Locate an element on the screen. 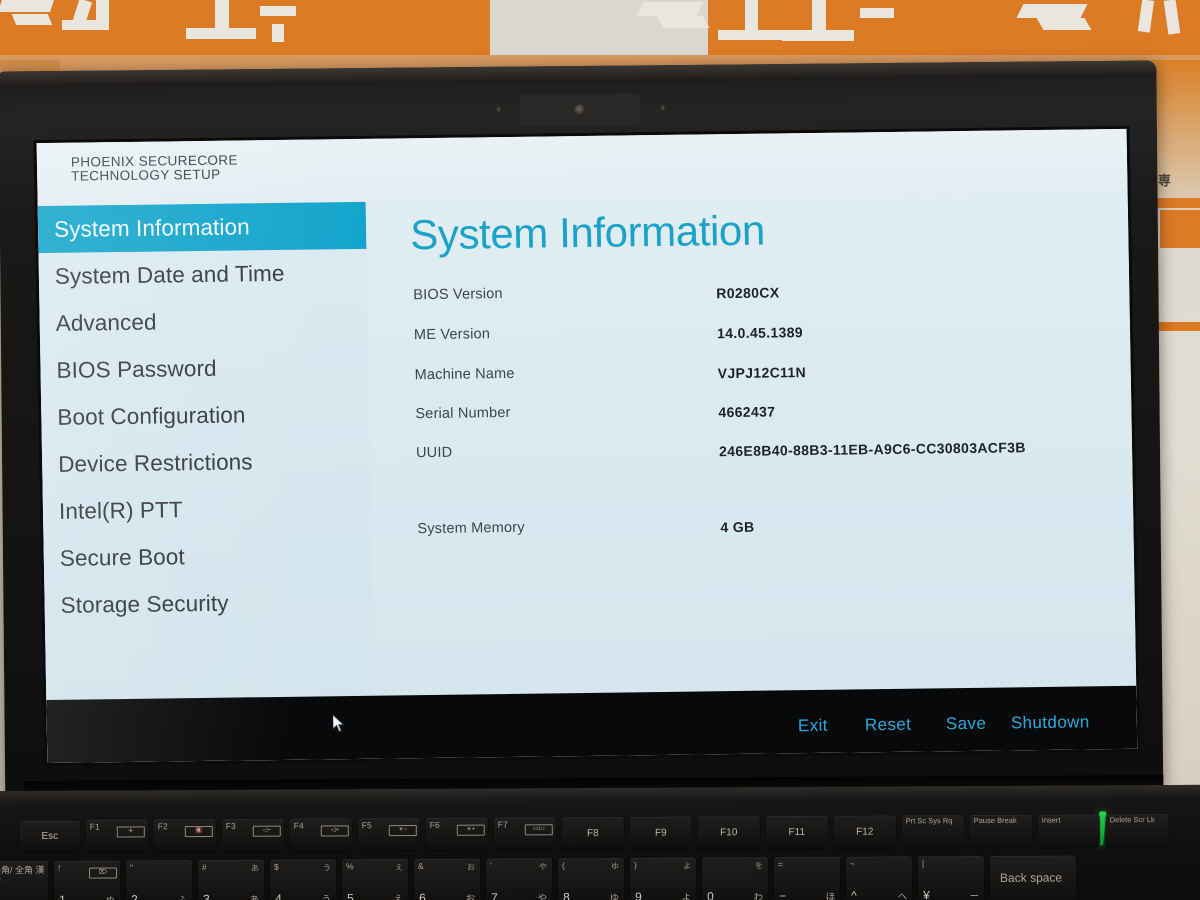  webcam-icon is located at coordinates (580, 110).